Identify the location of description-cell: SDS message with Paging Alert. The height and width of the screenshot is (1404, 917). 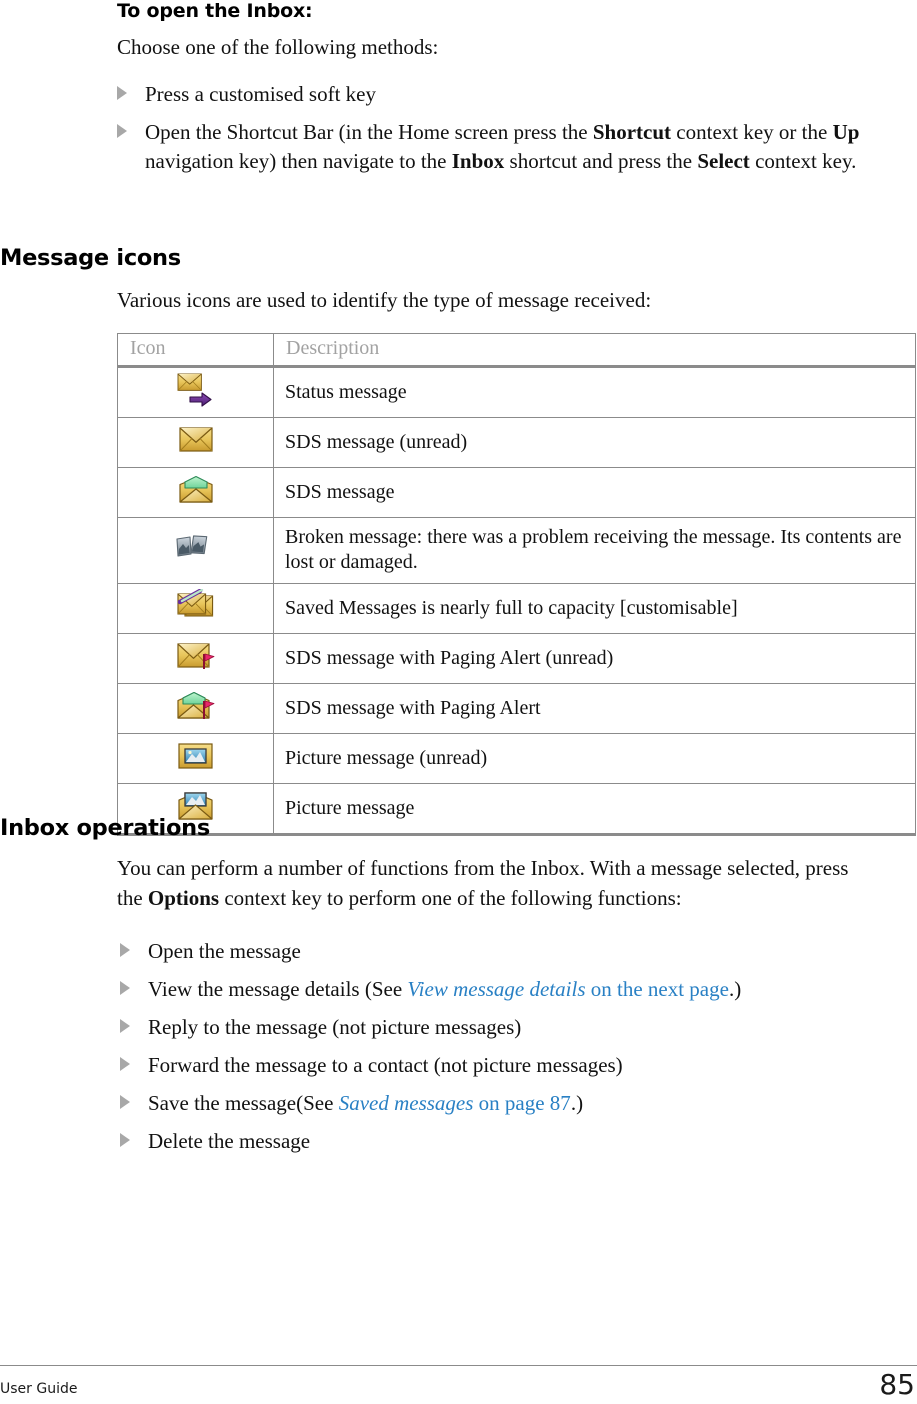
(594, 708).